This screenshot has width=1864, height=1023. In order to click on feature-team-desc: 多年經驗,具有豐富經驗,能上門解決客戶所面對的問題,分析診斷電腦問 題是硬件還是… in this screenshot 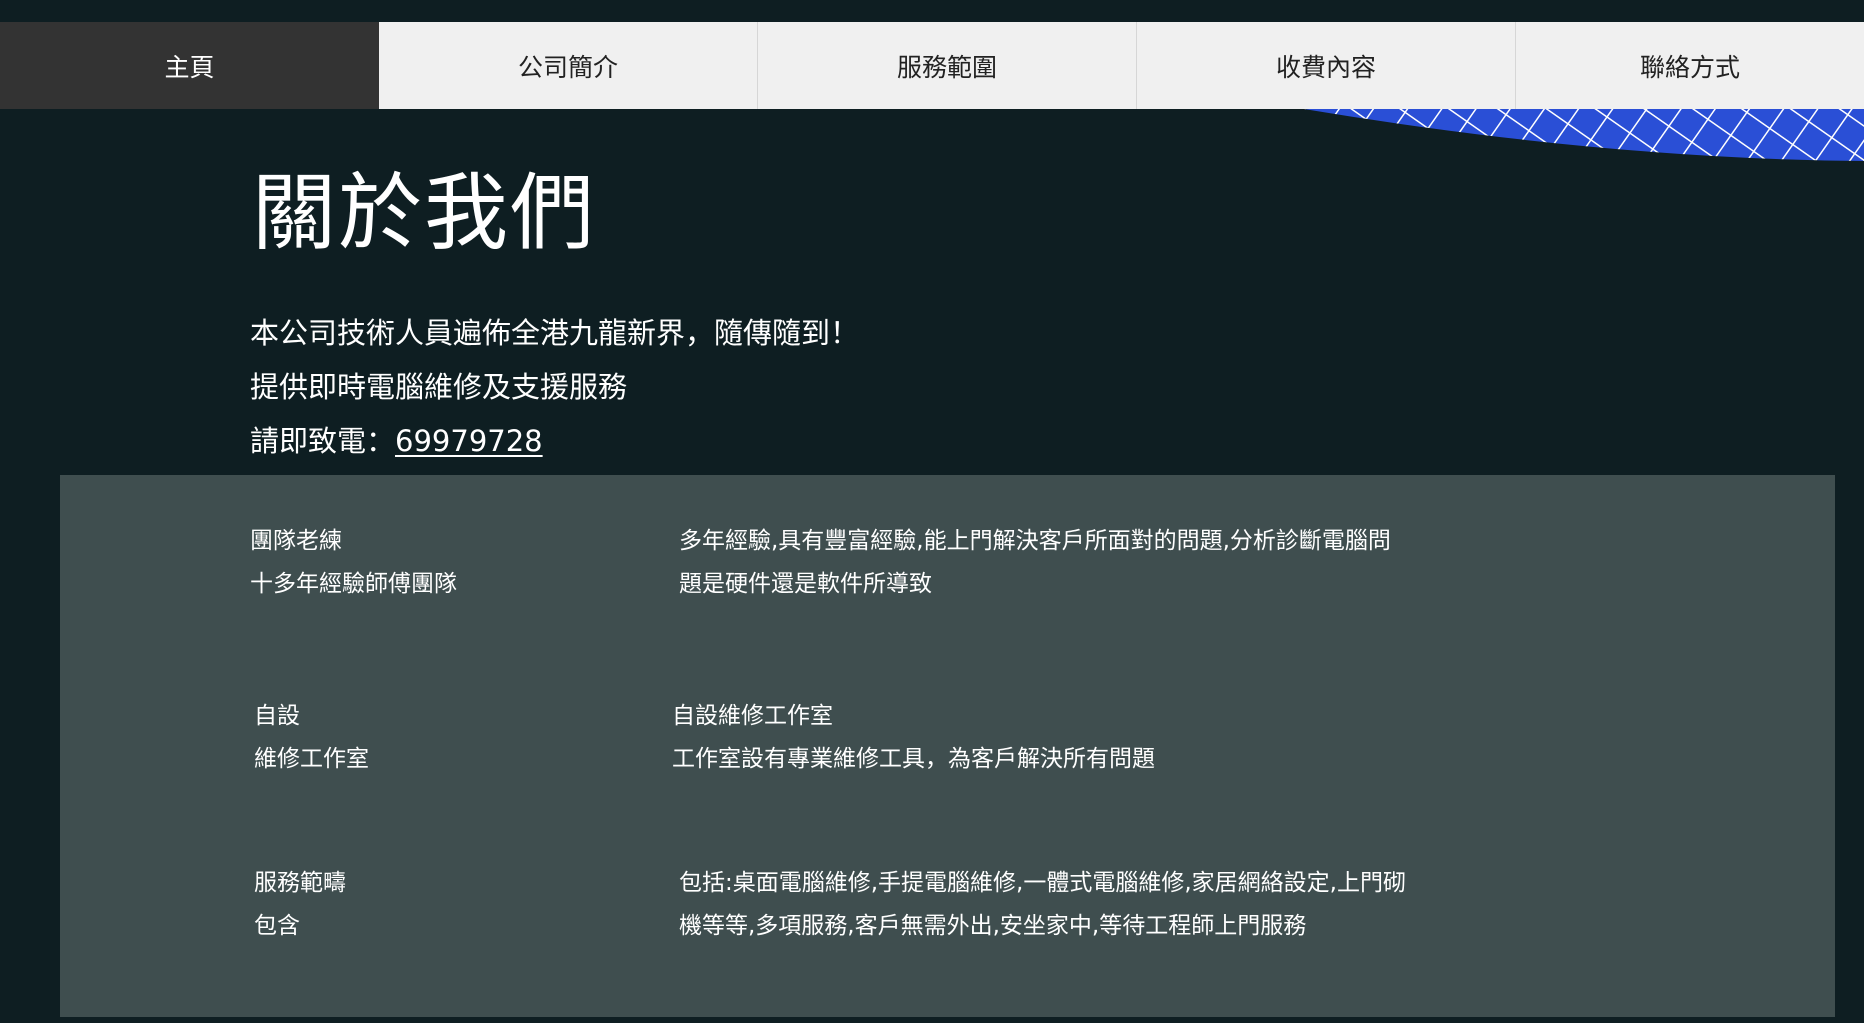, I will do `click(1035, 563)`.